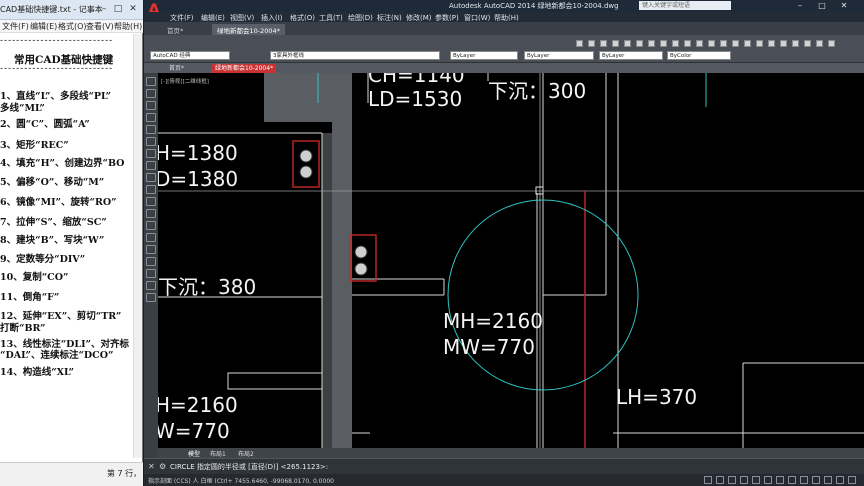 The width and height of the screenshot is (864, 486). What do you see at coordinates (52, 240) in the screenshot?
I see `notepad-line: 8、建块“B”、写块“W”` at bounding box center [52, 240].